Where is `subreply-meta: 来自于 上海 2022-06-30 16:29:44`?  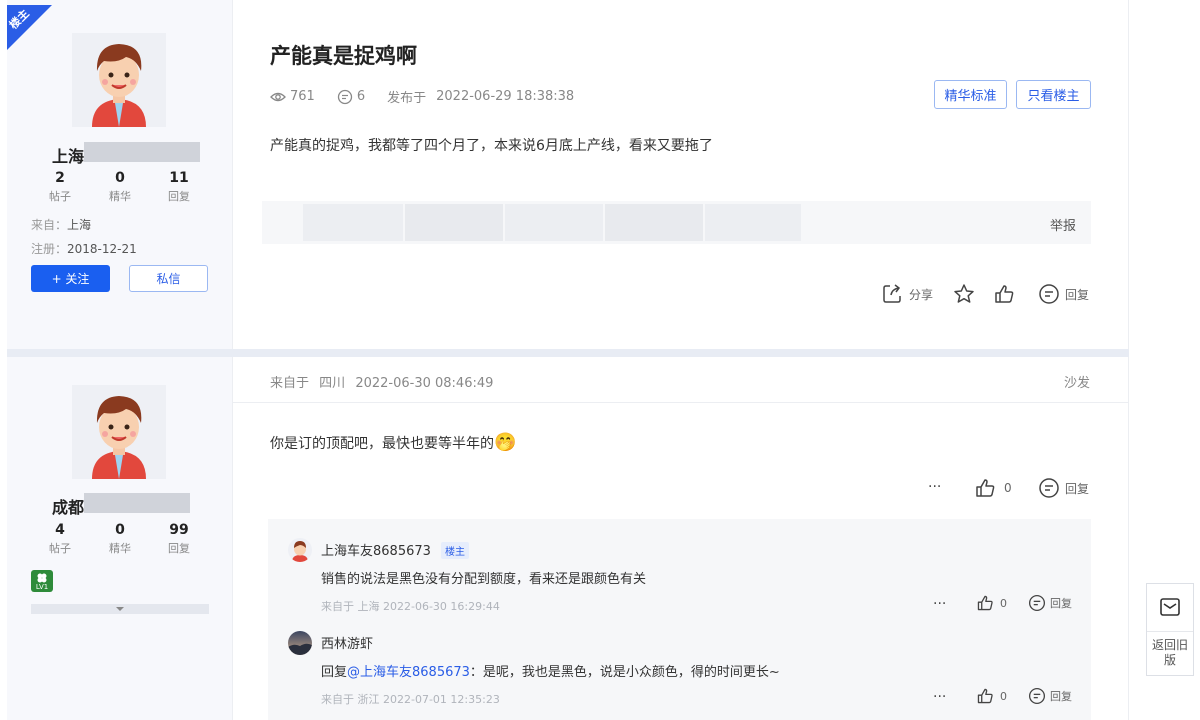
subreply-meta: 来自于 上海 2022-06-30 16:29:44 is located at coordinates (410, 606).